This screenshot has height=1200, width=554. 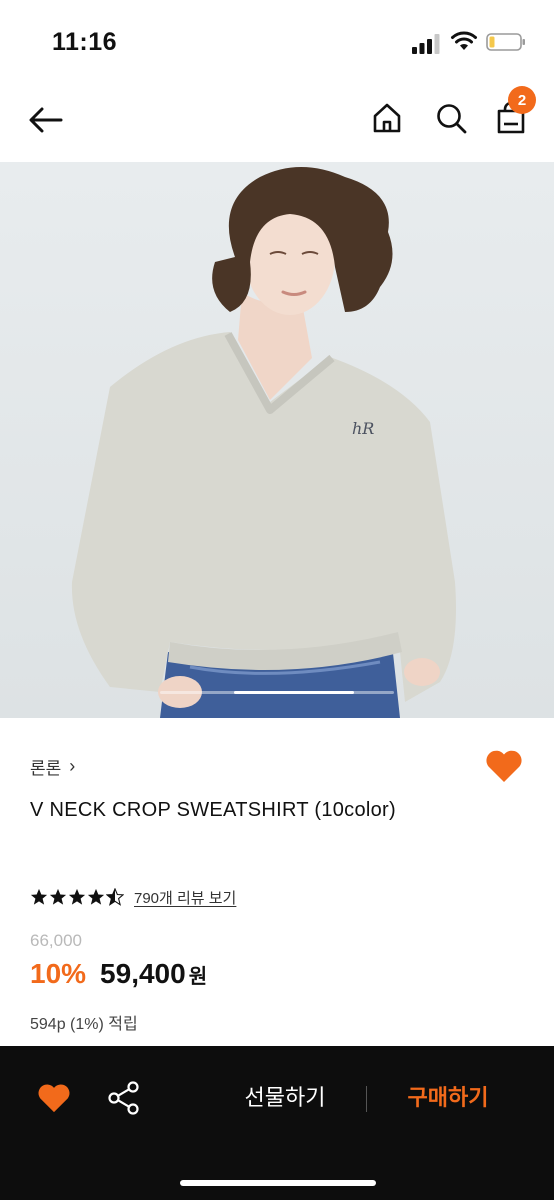 I want to click on home-button, so click(x=387, y=118).